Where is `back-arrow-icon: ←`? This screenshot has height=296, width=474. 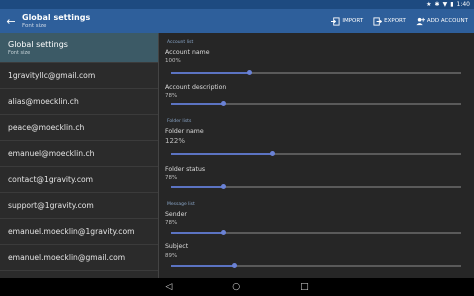 back-arrow-icon: ← is located at coordinates (11, 21).